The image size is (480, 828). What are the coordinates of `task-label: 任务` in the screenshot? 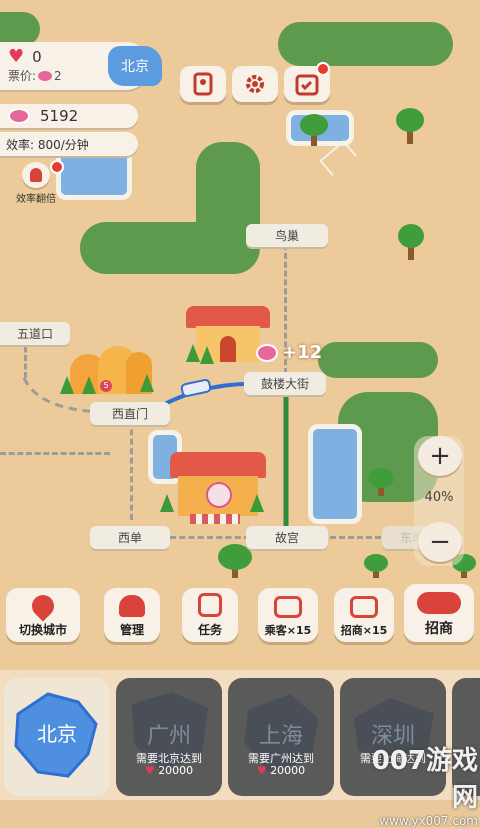 It's located at (209, 630).